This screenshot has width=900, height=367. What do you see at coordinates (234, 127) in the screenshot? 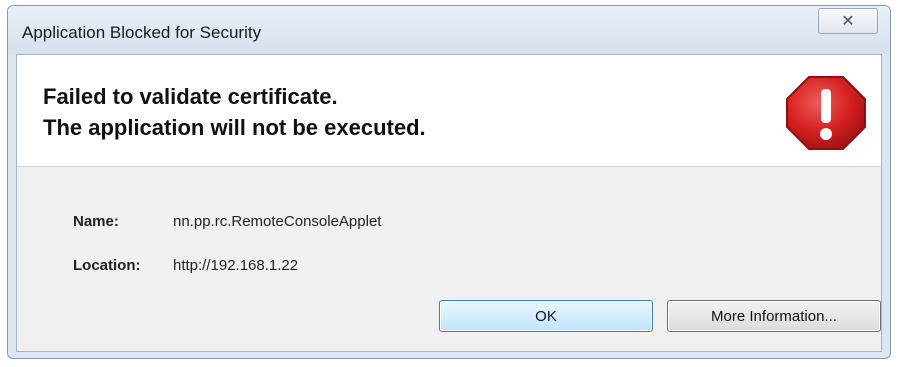
I see `error-message-line-2: The application will not be executed.` at bounding box center [234, 127].